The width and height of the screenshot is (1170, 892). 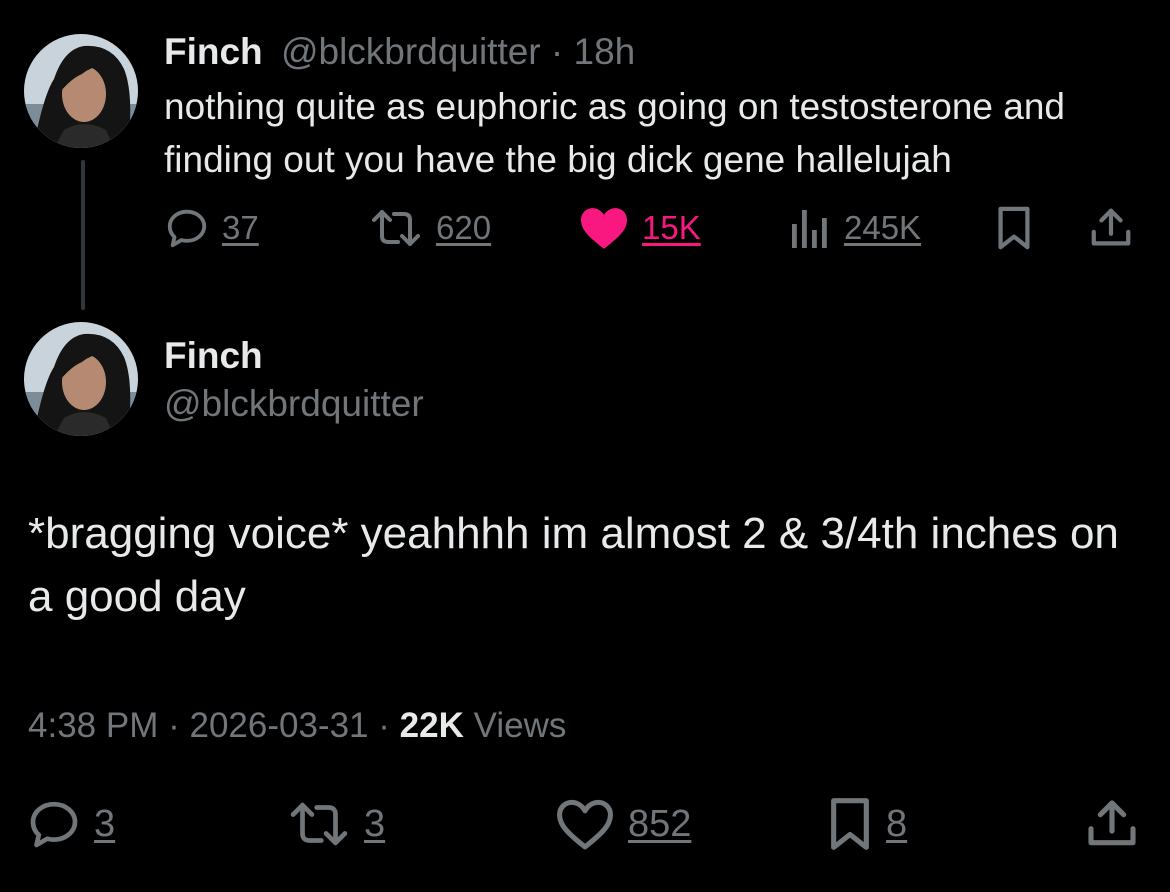 I want to click on parent-reply-count: 37, so click(x=240, y=227).